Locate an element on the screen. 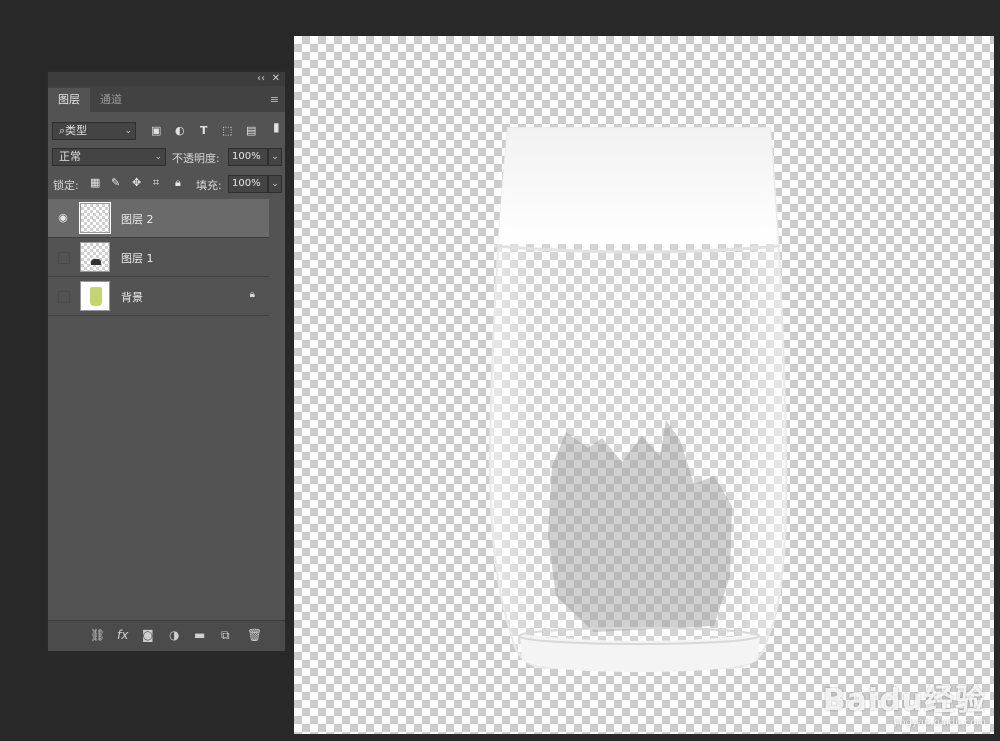 This screenshot has height=741, width=1000. opacity-dropdown: ⌄ is located at coordinates (275, 157).